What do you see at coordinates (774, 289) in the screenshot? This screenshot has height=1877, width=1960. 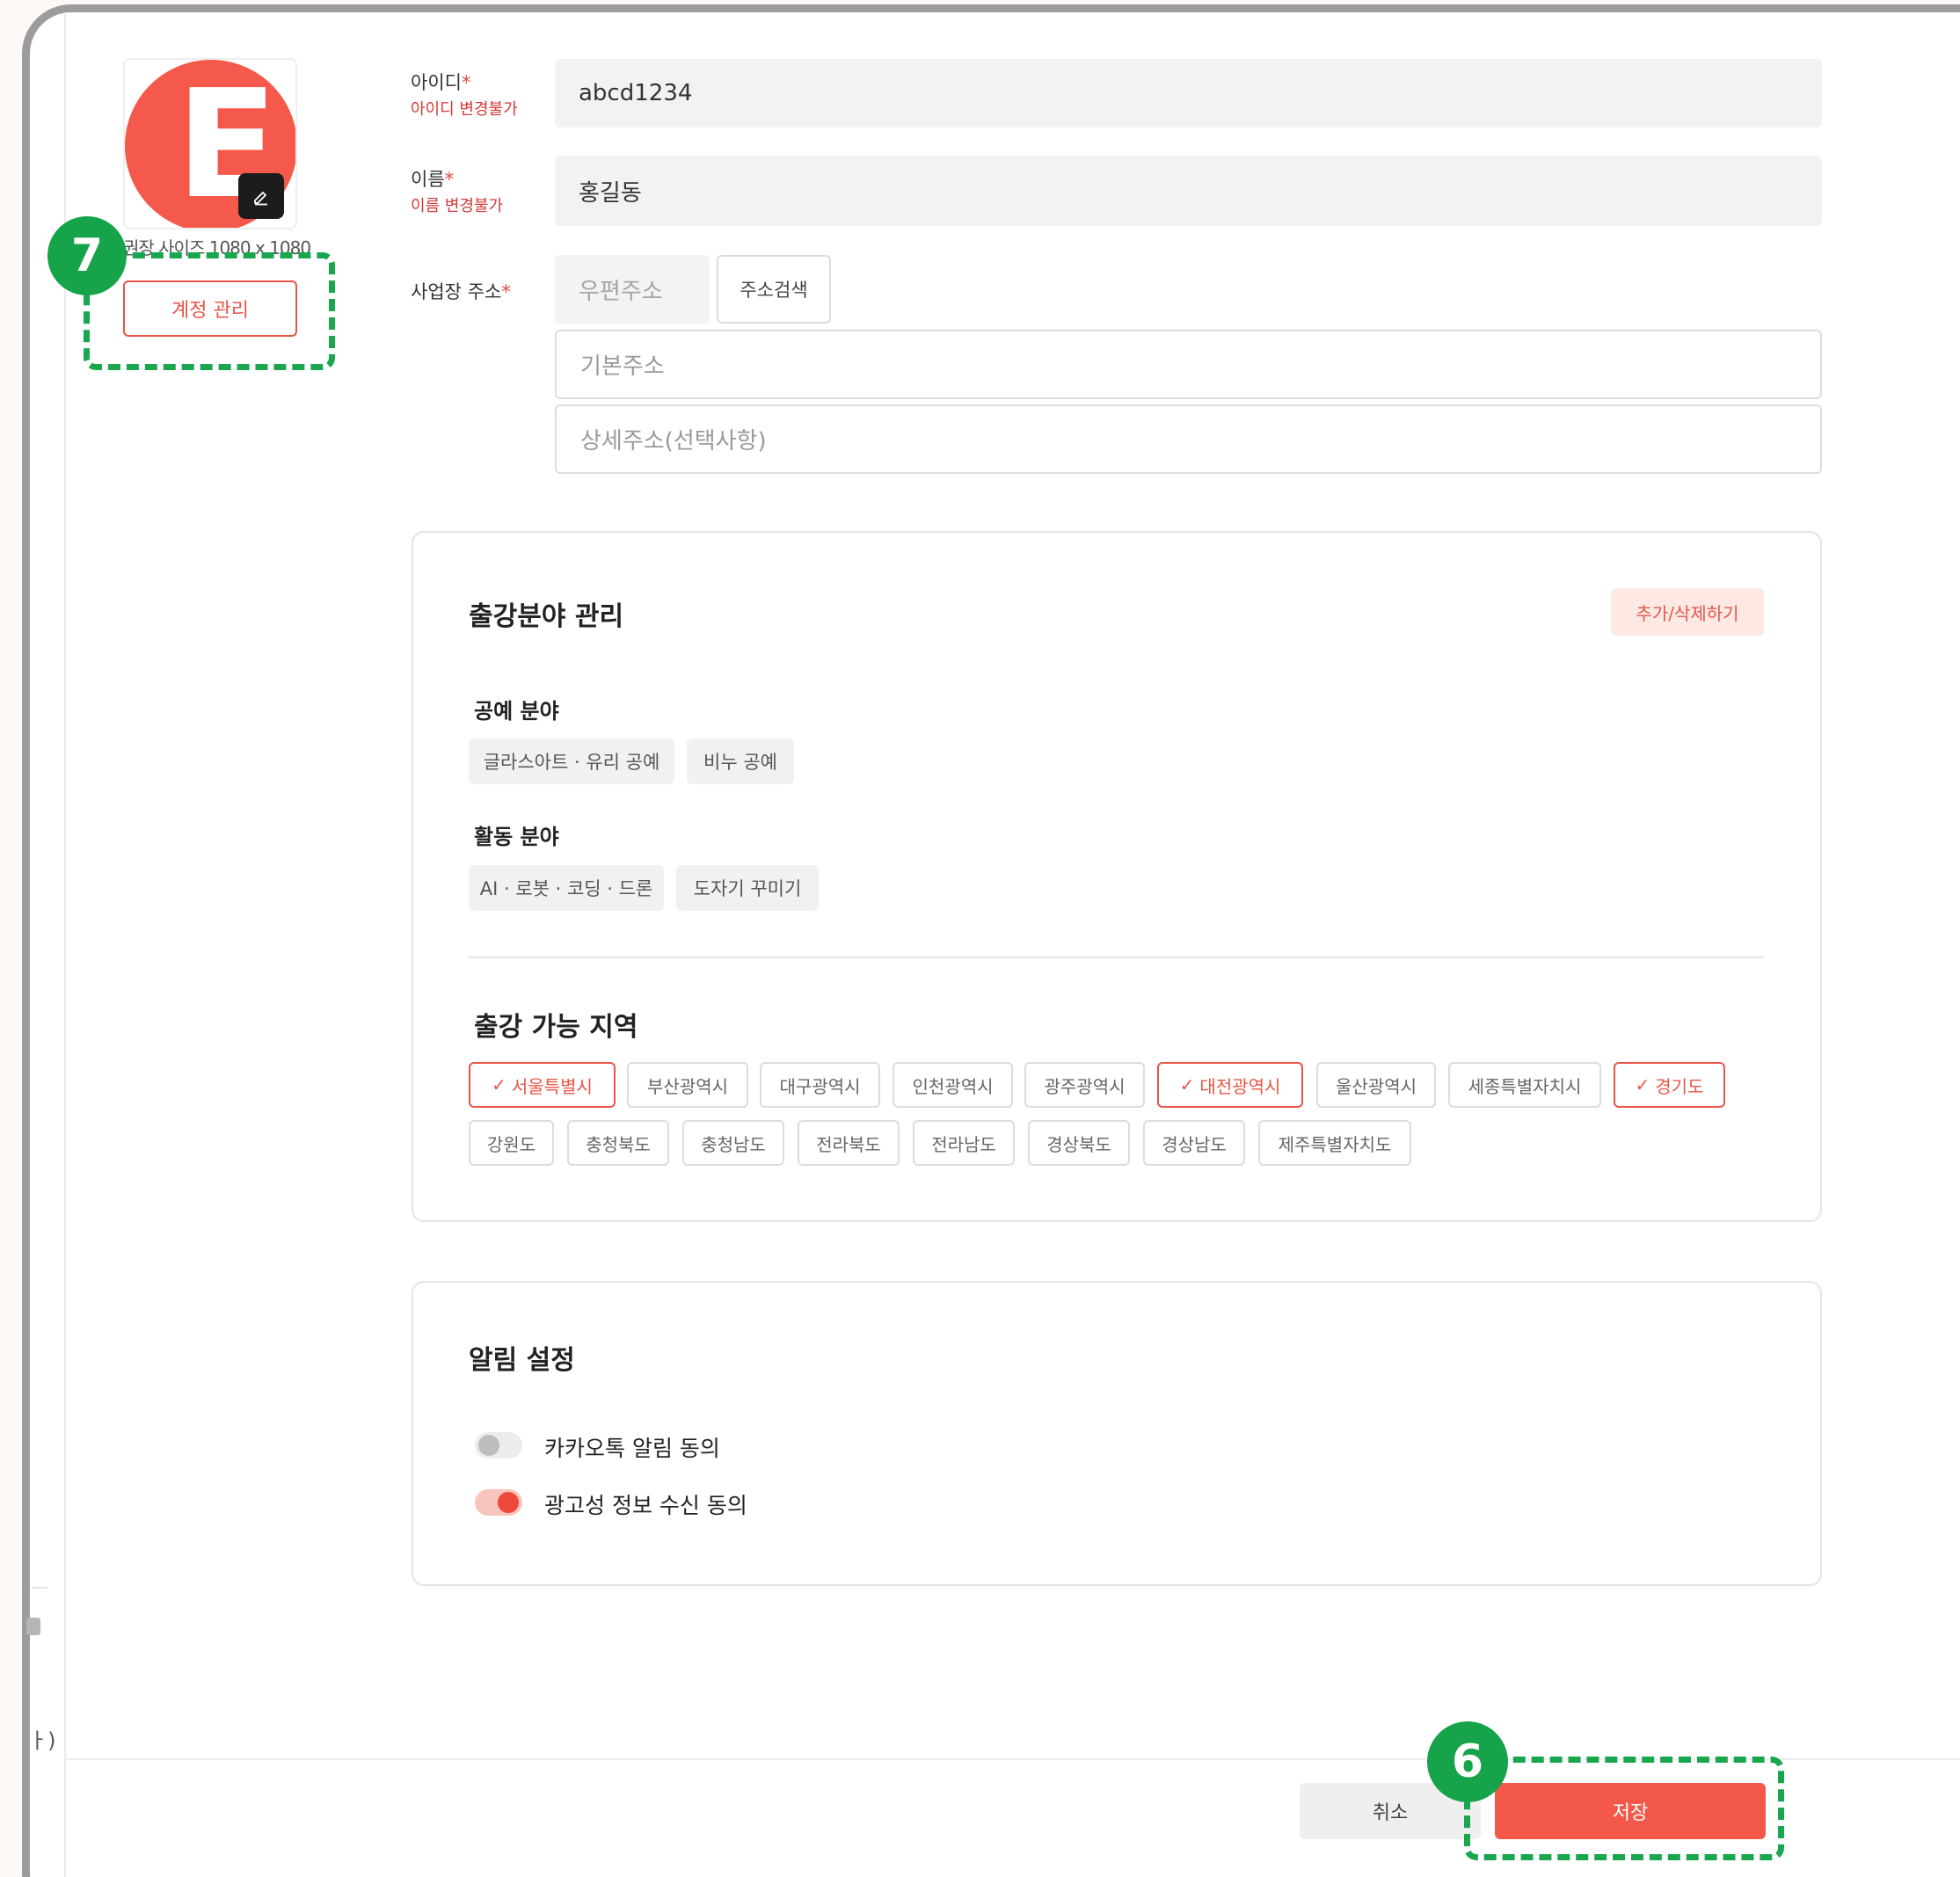 I see `address-search-button: 주소검색` at bounding box center [774, 289].